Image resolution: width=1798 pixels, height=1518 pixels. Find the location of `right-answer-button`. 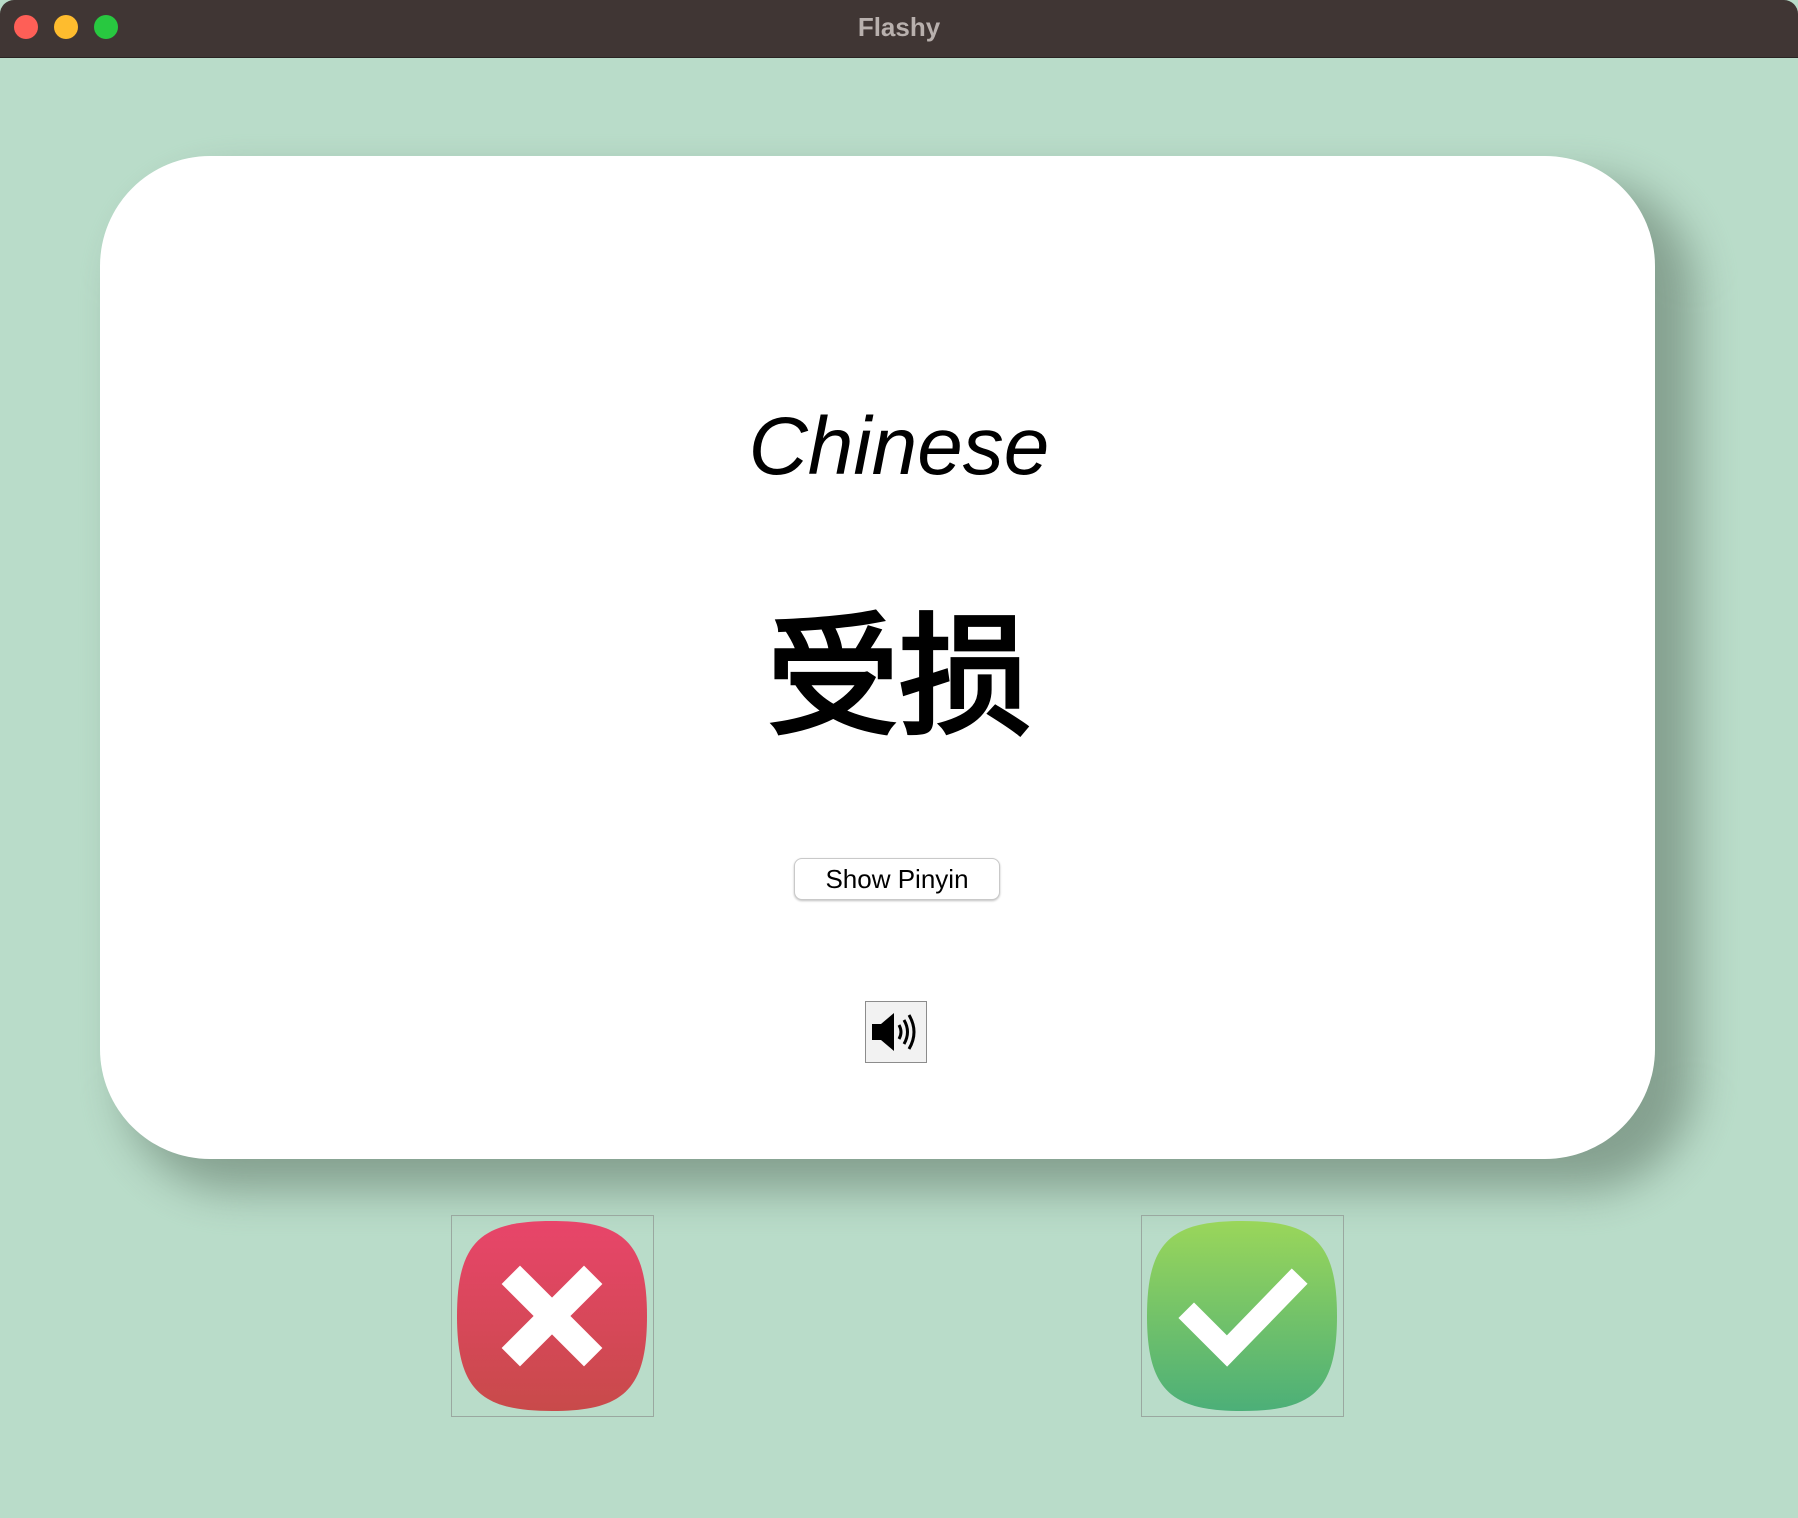

right-answer-button is located at coordinates (1242, 1316).